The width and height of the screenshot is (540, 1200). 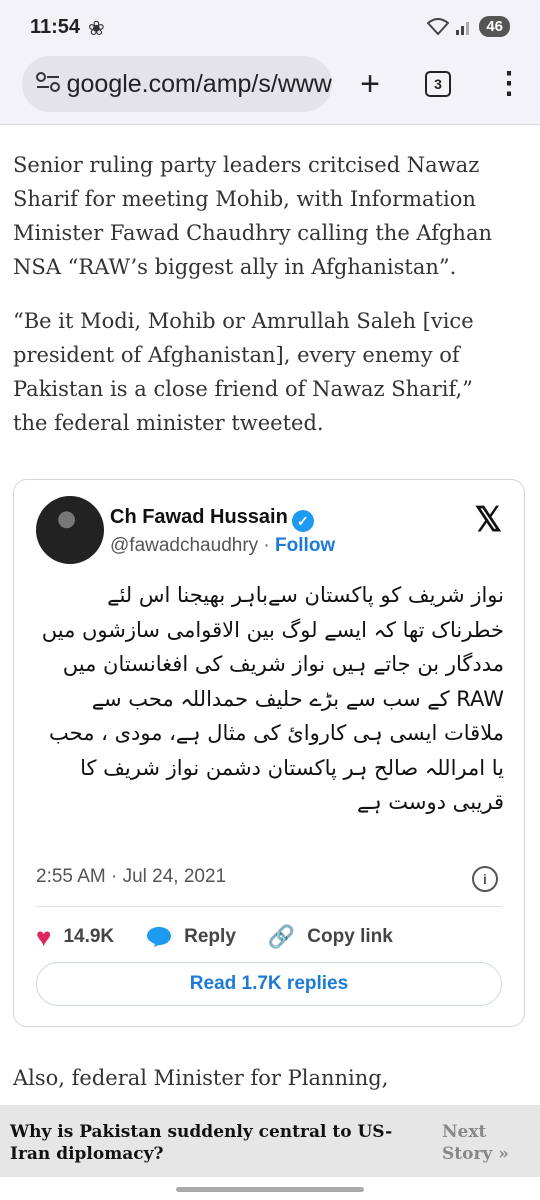 I want to click on address-bar: google.com/amp/s/www, so click(x=177, y=84).